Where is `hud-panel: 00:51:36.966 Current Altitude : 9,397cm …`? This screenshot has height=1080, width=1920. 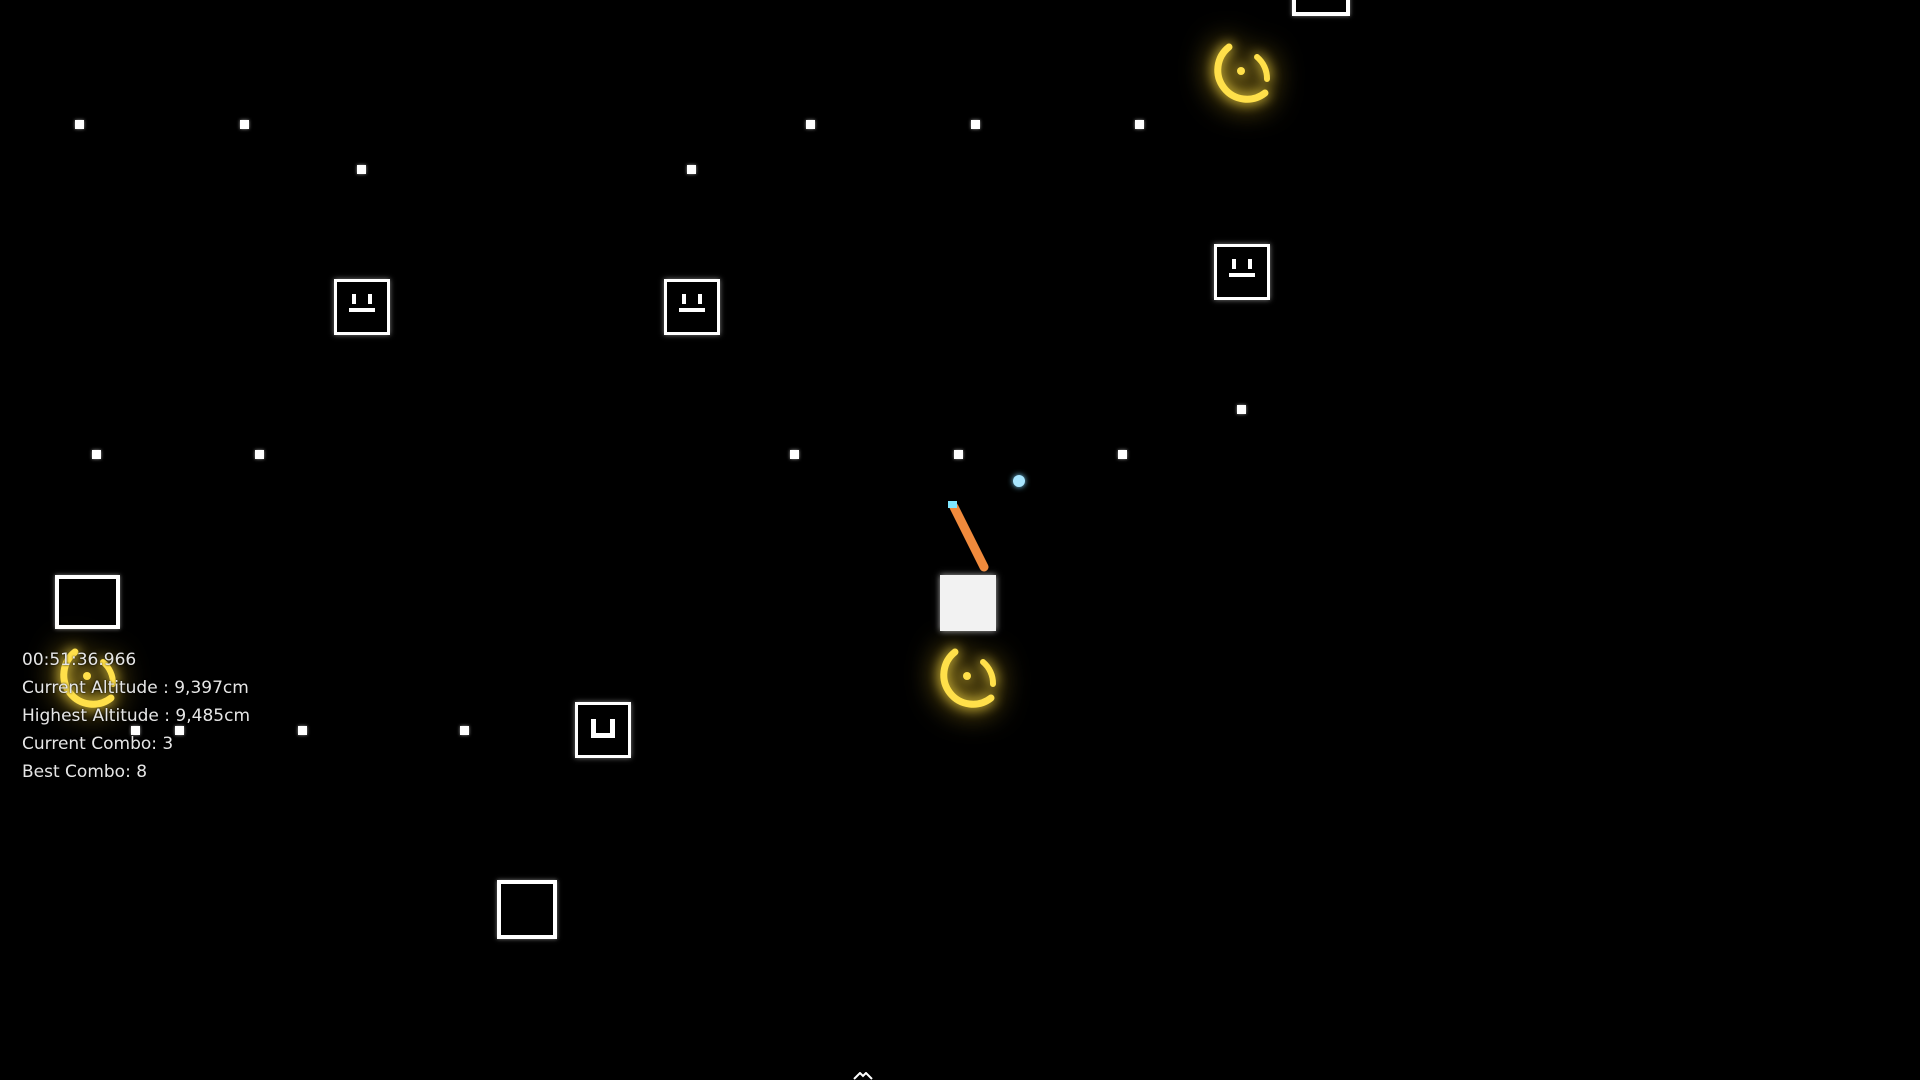 hud-panel: 00:51:36.966 Current Altitude : 9,397cm … is located at coordinates (136, 716).